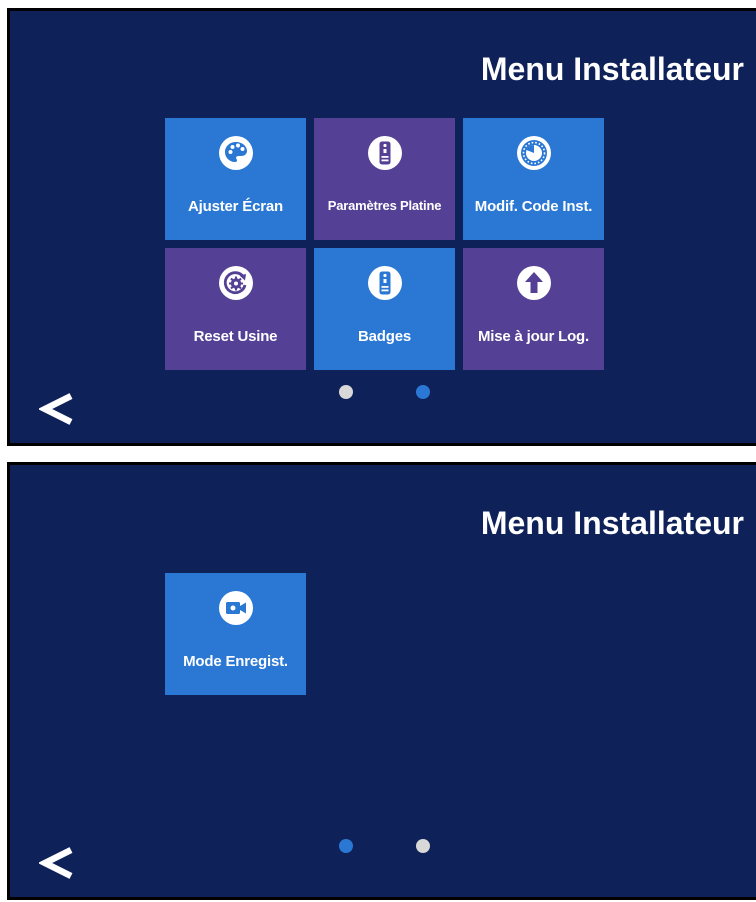 This screenshot has height=902, width=756. Describe the element at coordinates (346, 846) in the screenshot. I see `page-dot-1-active` at that location.